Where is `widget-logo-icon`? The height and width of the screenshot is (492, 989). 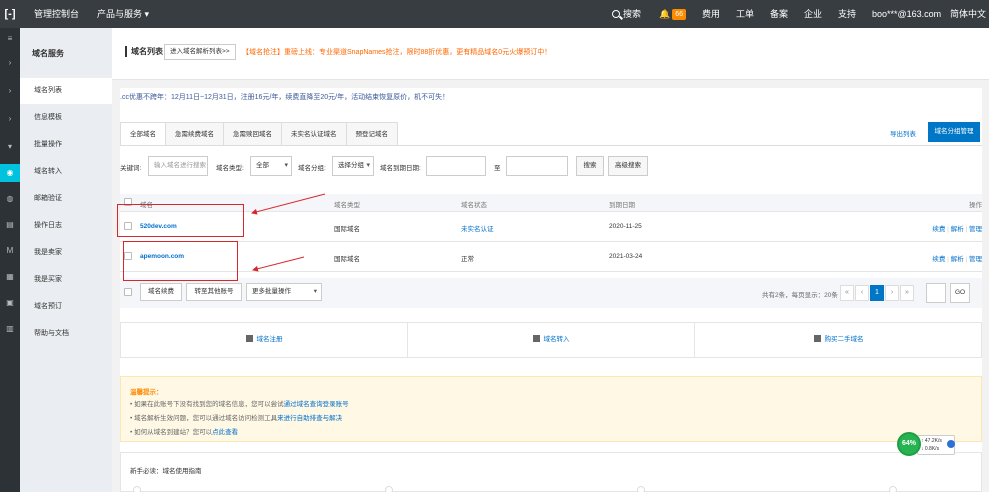
widget-logo-icon is located at coordinates (951, 444).